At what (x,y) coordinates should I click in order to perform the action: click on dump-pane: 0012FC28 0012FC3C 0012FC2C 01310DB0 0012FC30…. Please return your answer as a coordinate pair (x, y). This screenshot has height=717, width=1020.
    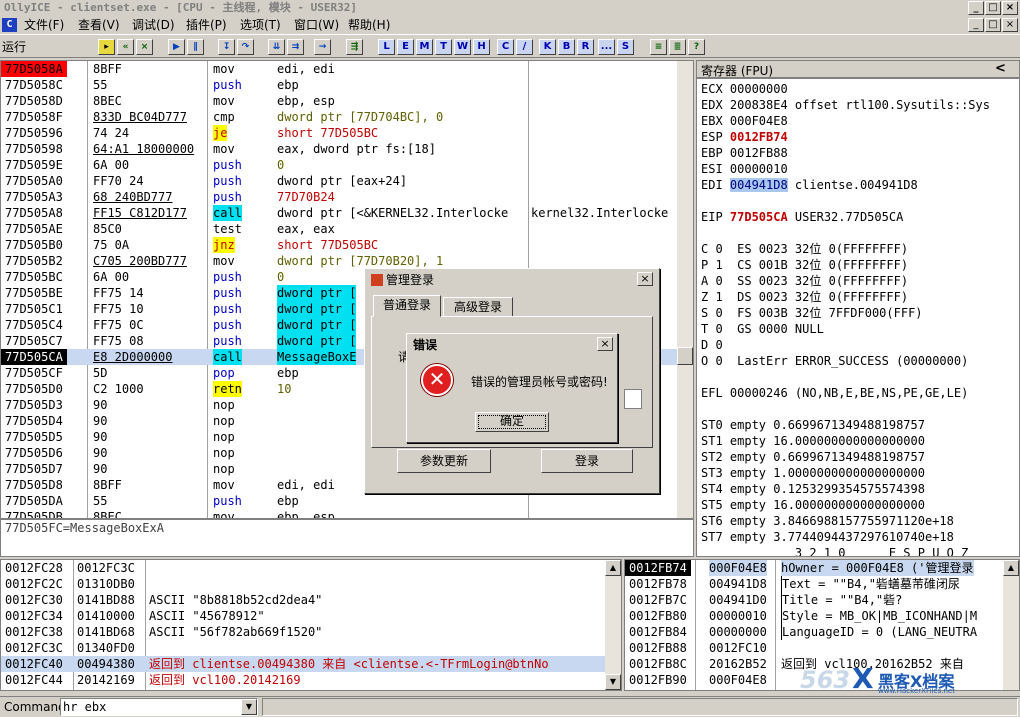
    Looking at the image, I should click on (311, 625).